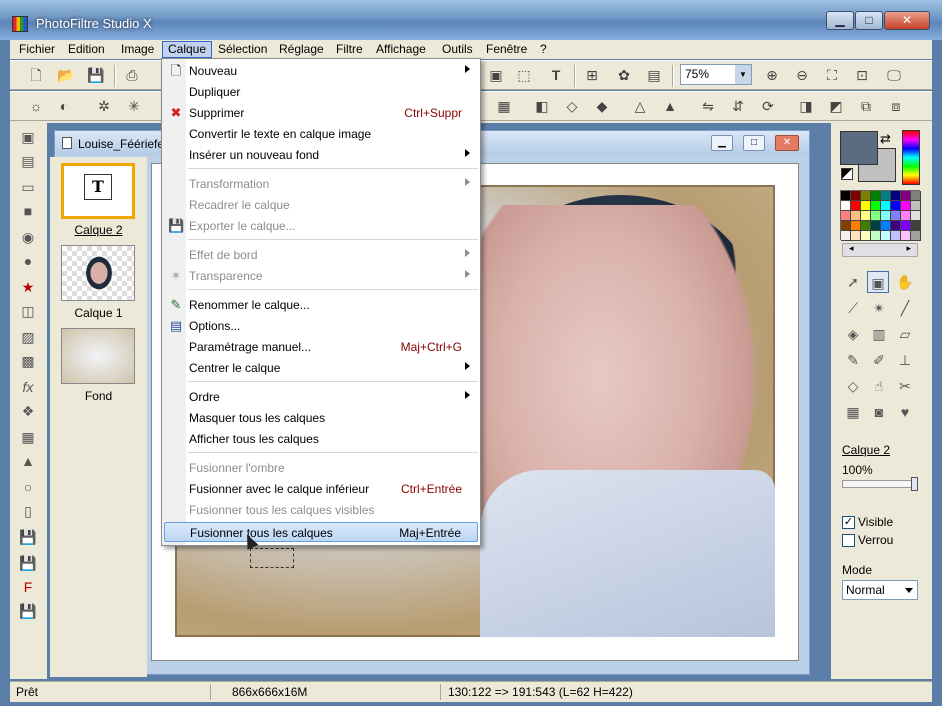 The image size is (942, 706). Describe the element at coordinates (496, 75) in the screenshot. I see `text-frame-icon: ▣` at that location.